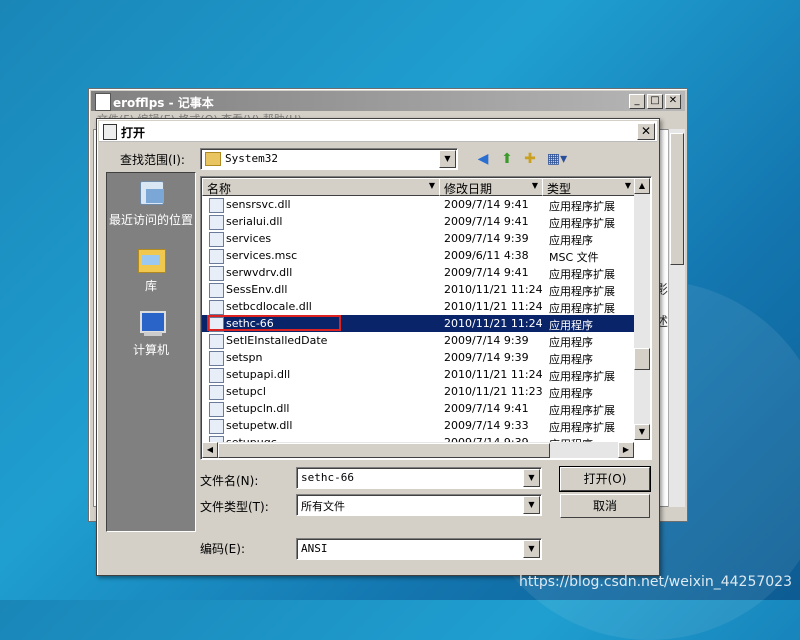 This screenshot has width=800, height=640. I want to click on file-name: serwvdrv.dll, so click(259, 272).